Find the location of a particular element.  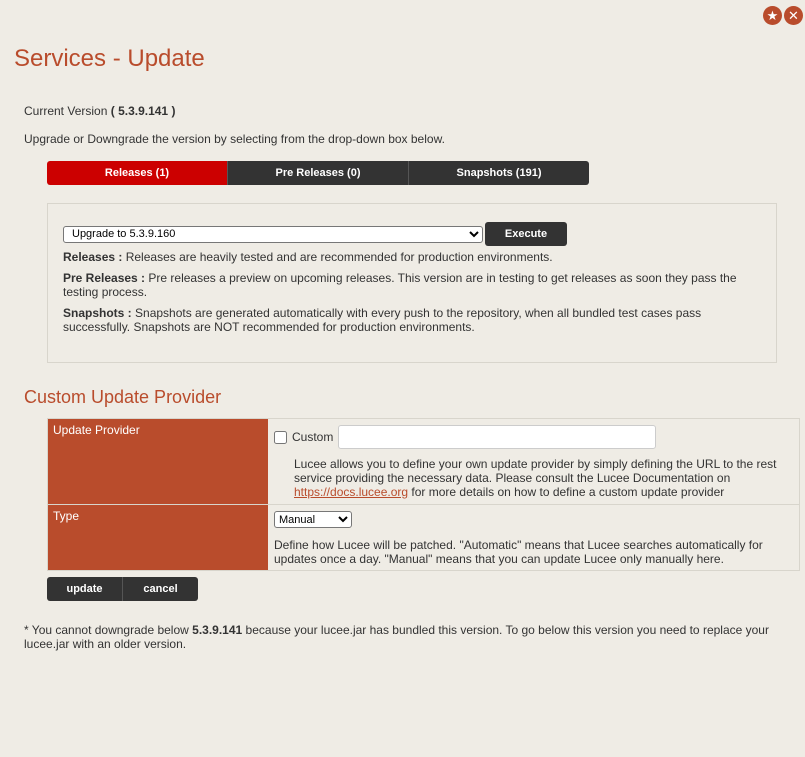

current-version-label: Current Version is located at coordinates (66, 111).